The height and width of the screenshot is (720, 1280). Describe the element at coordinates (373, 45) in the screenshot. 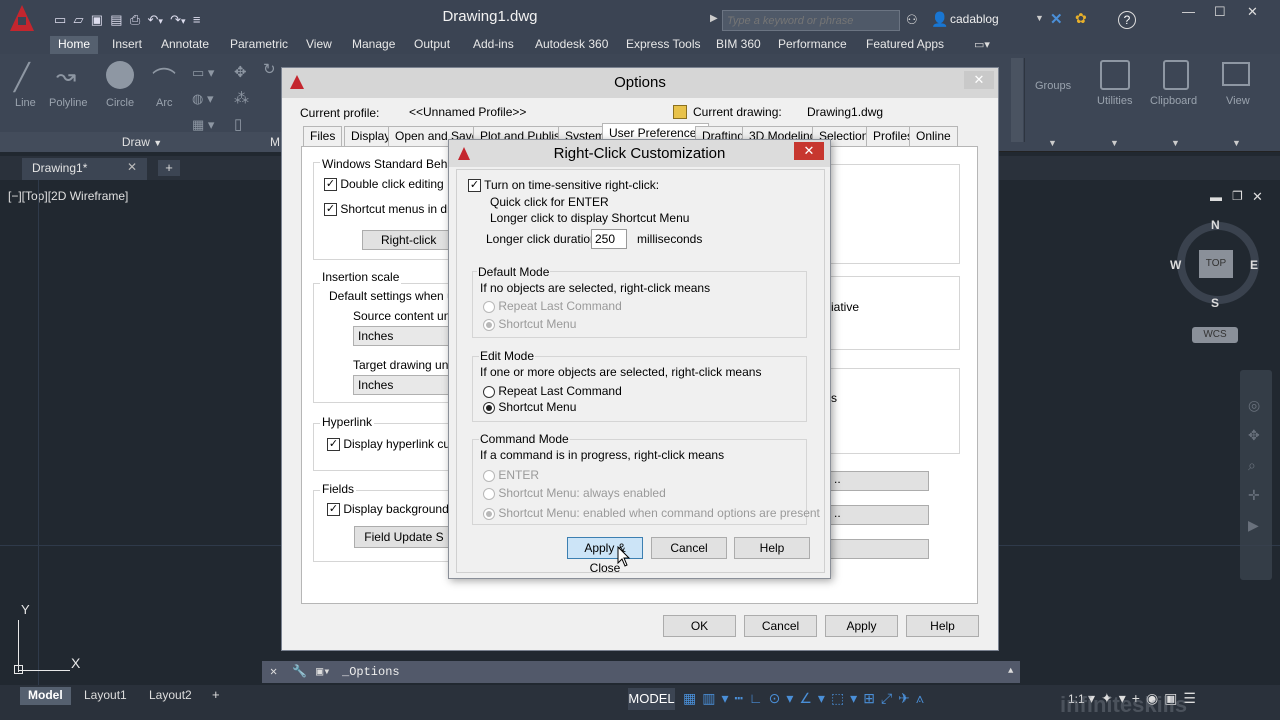

I see `tab-manage: Manage` at that location.